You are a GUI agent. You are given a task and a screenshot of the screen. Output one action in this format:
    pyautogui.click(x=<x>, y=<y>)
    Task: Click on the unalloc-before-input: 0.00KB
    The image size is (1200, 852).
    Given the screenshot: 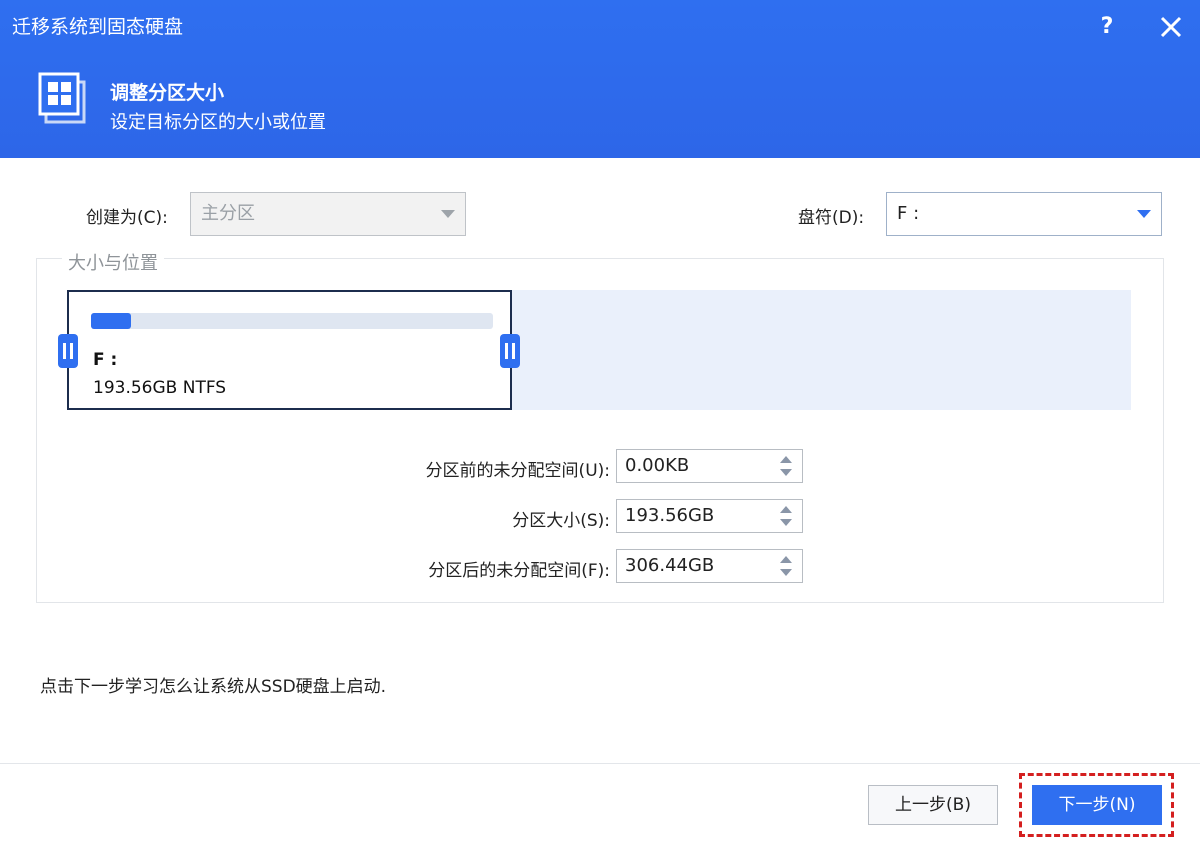 What is the action you would take?
    pyautogui.click(x=709, y=466)
    